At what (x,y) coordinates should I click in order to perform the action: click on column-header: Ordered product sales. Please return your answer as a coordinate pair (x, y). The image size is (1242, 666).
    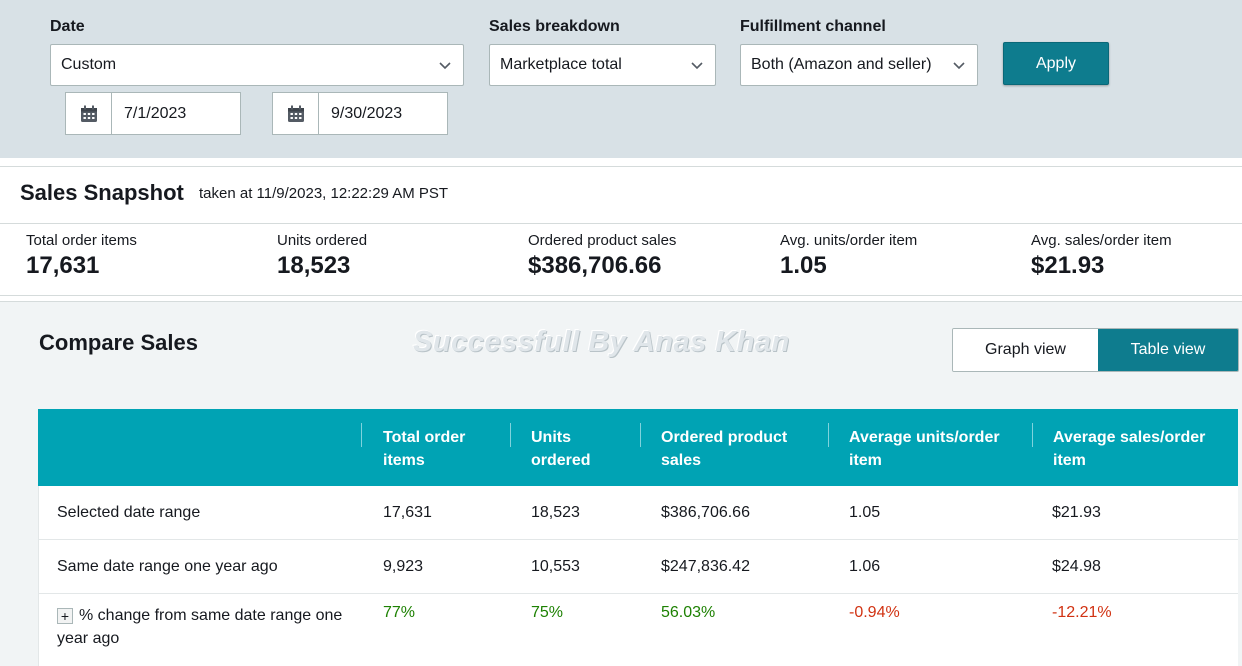
    Looking at the image, I should click on (736, 449).